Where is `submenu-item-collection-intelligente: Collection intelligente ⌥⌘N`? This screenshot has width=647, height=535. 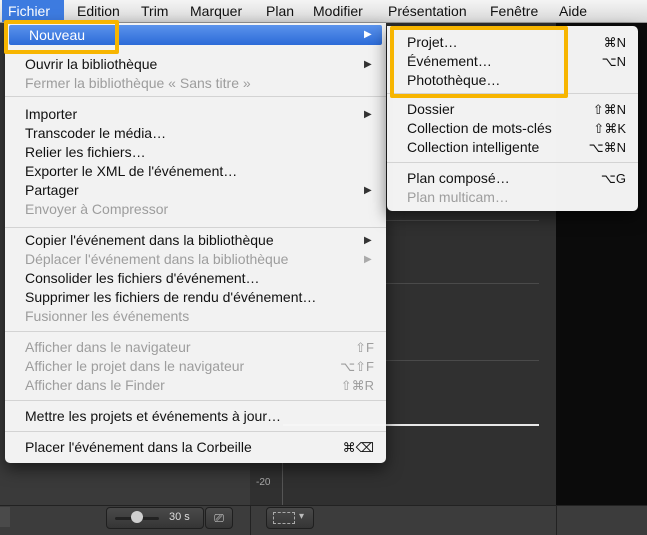
submenu-item-collection-intelligente: Collection intelligente ⌥⌘N is located at coordinates (512, 147).